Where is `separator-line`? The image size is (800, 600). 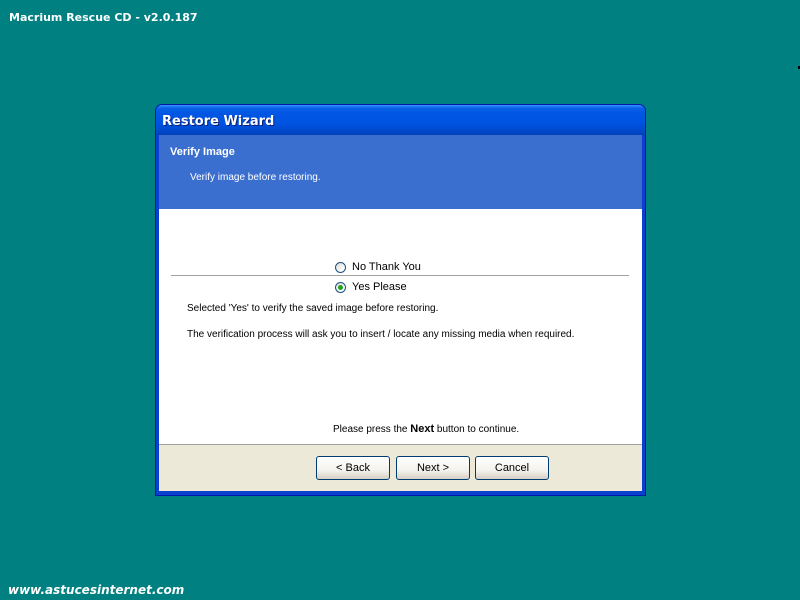 separator-line is located at coordinates (400, 275).